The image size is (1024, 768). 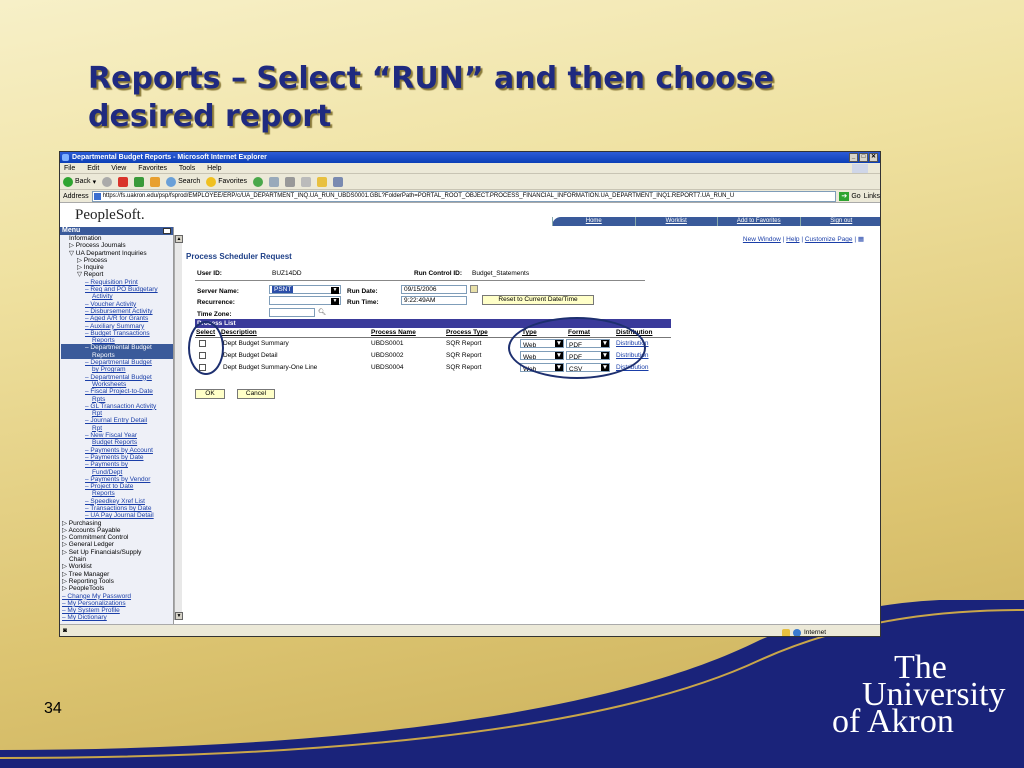 What do you see at coordinates (117, 501) in the screenshot?
I see `menu-item: – Speedkey Xref List` at bounding box center [117, 501].